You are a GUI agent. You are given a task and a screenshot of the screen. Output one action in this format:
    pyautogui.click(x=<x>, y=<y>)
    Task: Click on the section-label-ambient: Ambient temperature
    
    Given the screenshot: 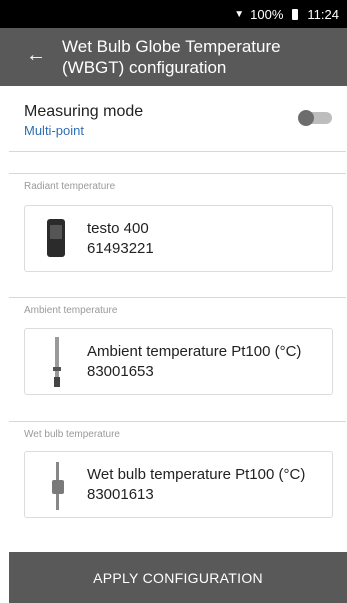 What is the action you would take?
    pyautogui.click(x=71, y=310)
    